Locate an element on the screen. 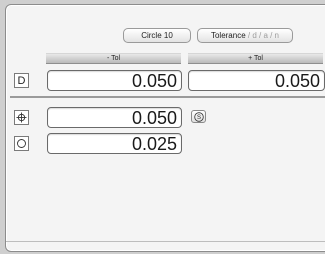 The height and width of the screenshot is (254, 325). rfs-modifier-button: S is located at coordinates (198, 116).